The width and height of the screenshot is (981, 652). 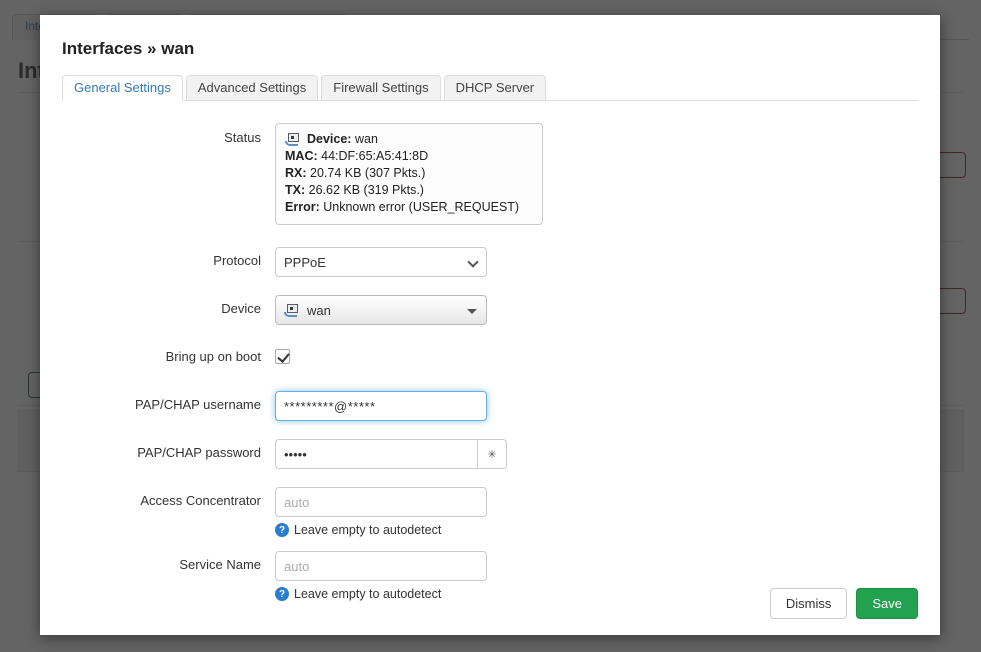 What do you see at coordinates (366, 190) in the screenshot?
I see `status-value-tx: 26.62 KB (319 Pkts.)` at bounding box center [366, 190].